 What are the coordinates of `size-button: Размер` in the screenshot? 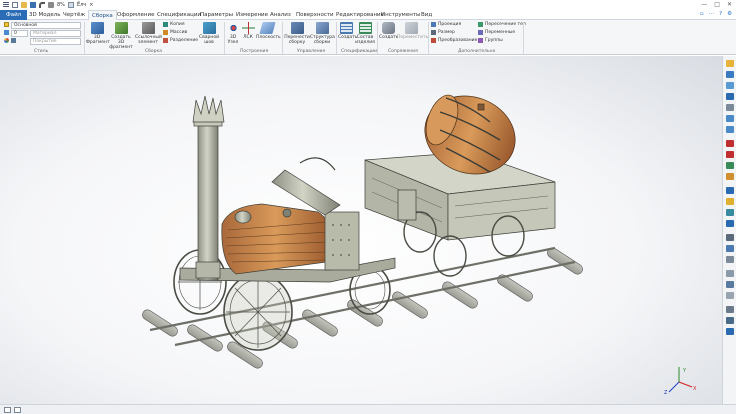 It's located at (443, 32).